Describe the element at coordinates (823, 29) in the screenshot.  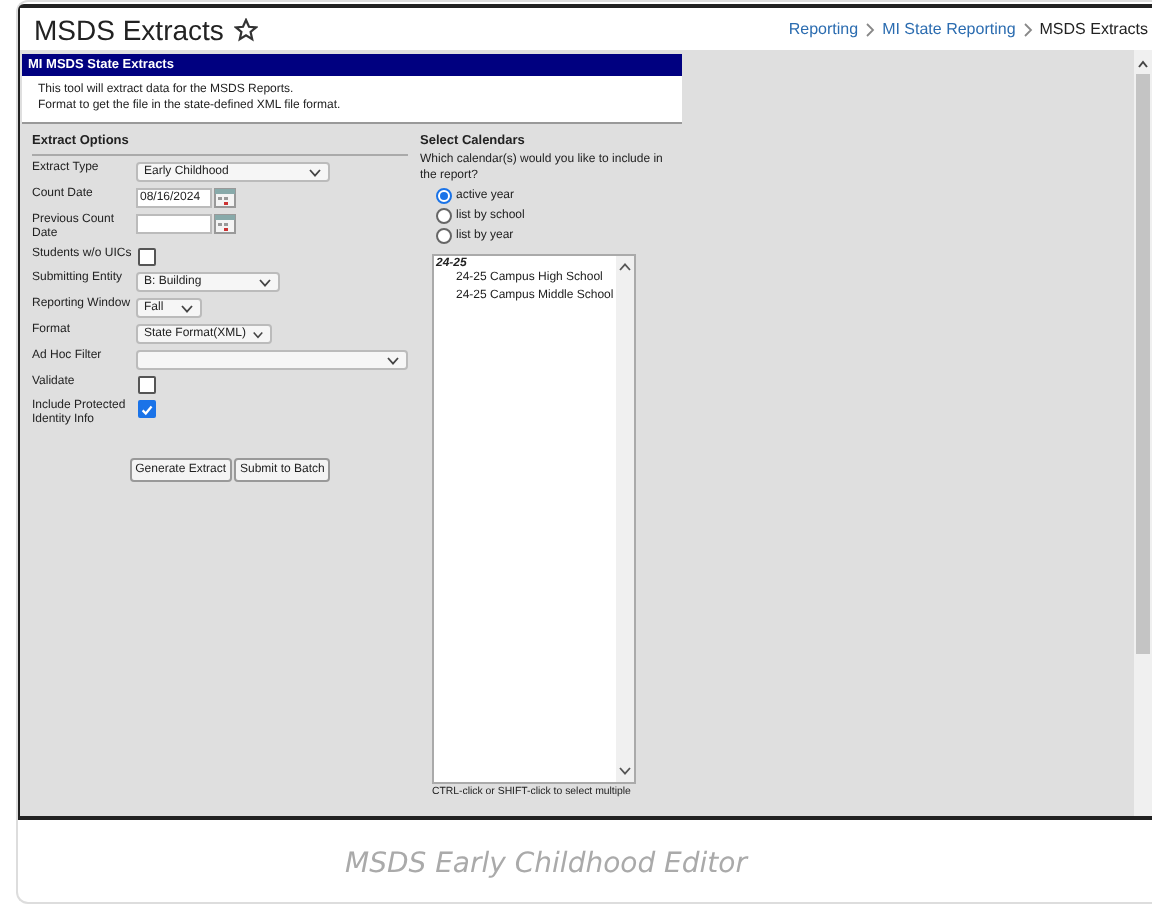
I see `breadcrumb-link: Reporting` at that location.